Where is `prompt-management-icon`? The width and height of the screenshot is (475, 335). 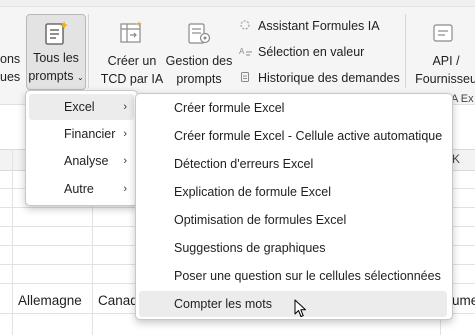 prompt-management-icon is located at coordinates (199, 33).